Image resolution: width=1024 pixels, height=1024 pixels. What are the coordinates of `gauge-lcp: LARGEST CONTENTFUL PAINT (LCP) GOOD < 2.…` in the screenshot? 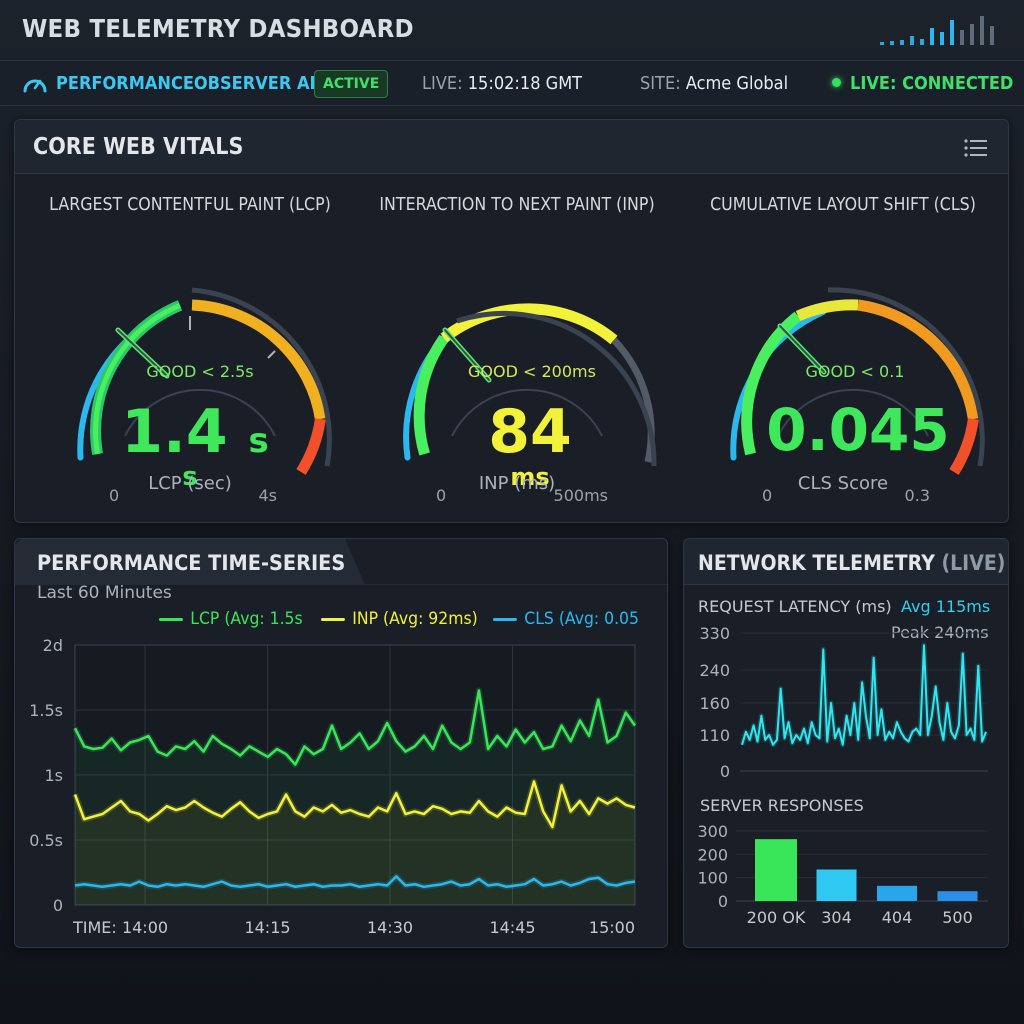 It's located at (190, 346).